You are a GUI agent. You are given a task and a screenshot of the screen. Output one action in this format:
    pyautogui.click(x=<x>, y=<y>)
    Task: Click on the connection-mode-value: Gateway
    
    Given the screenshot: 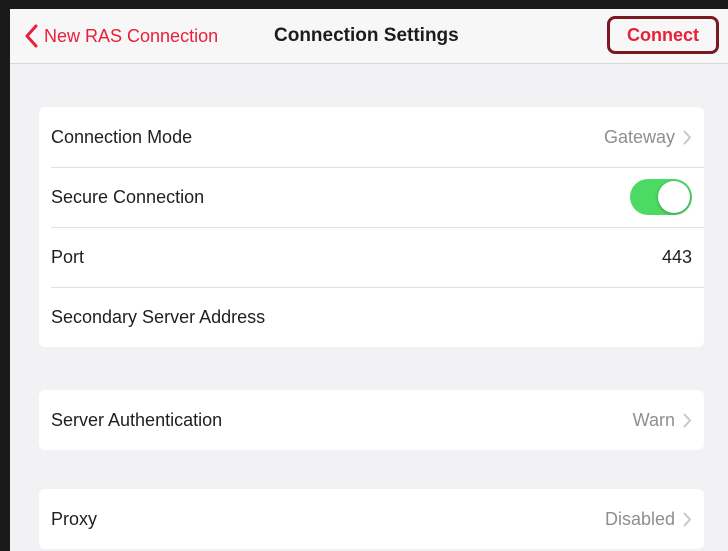 What is the action you would take?
    pyautogui.click(x=639, y=136)
    